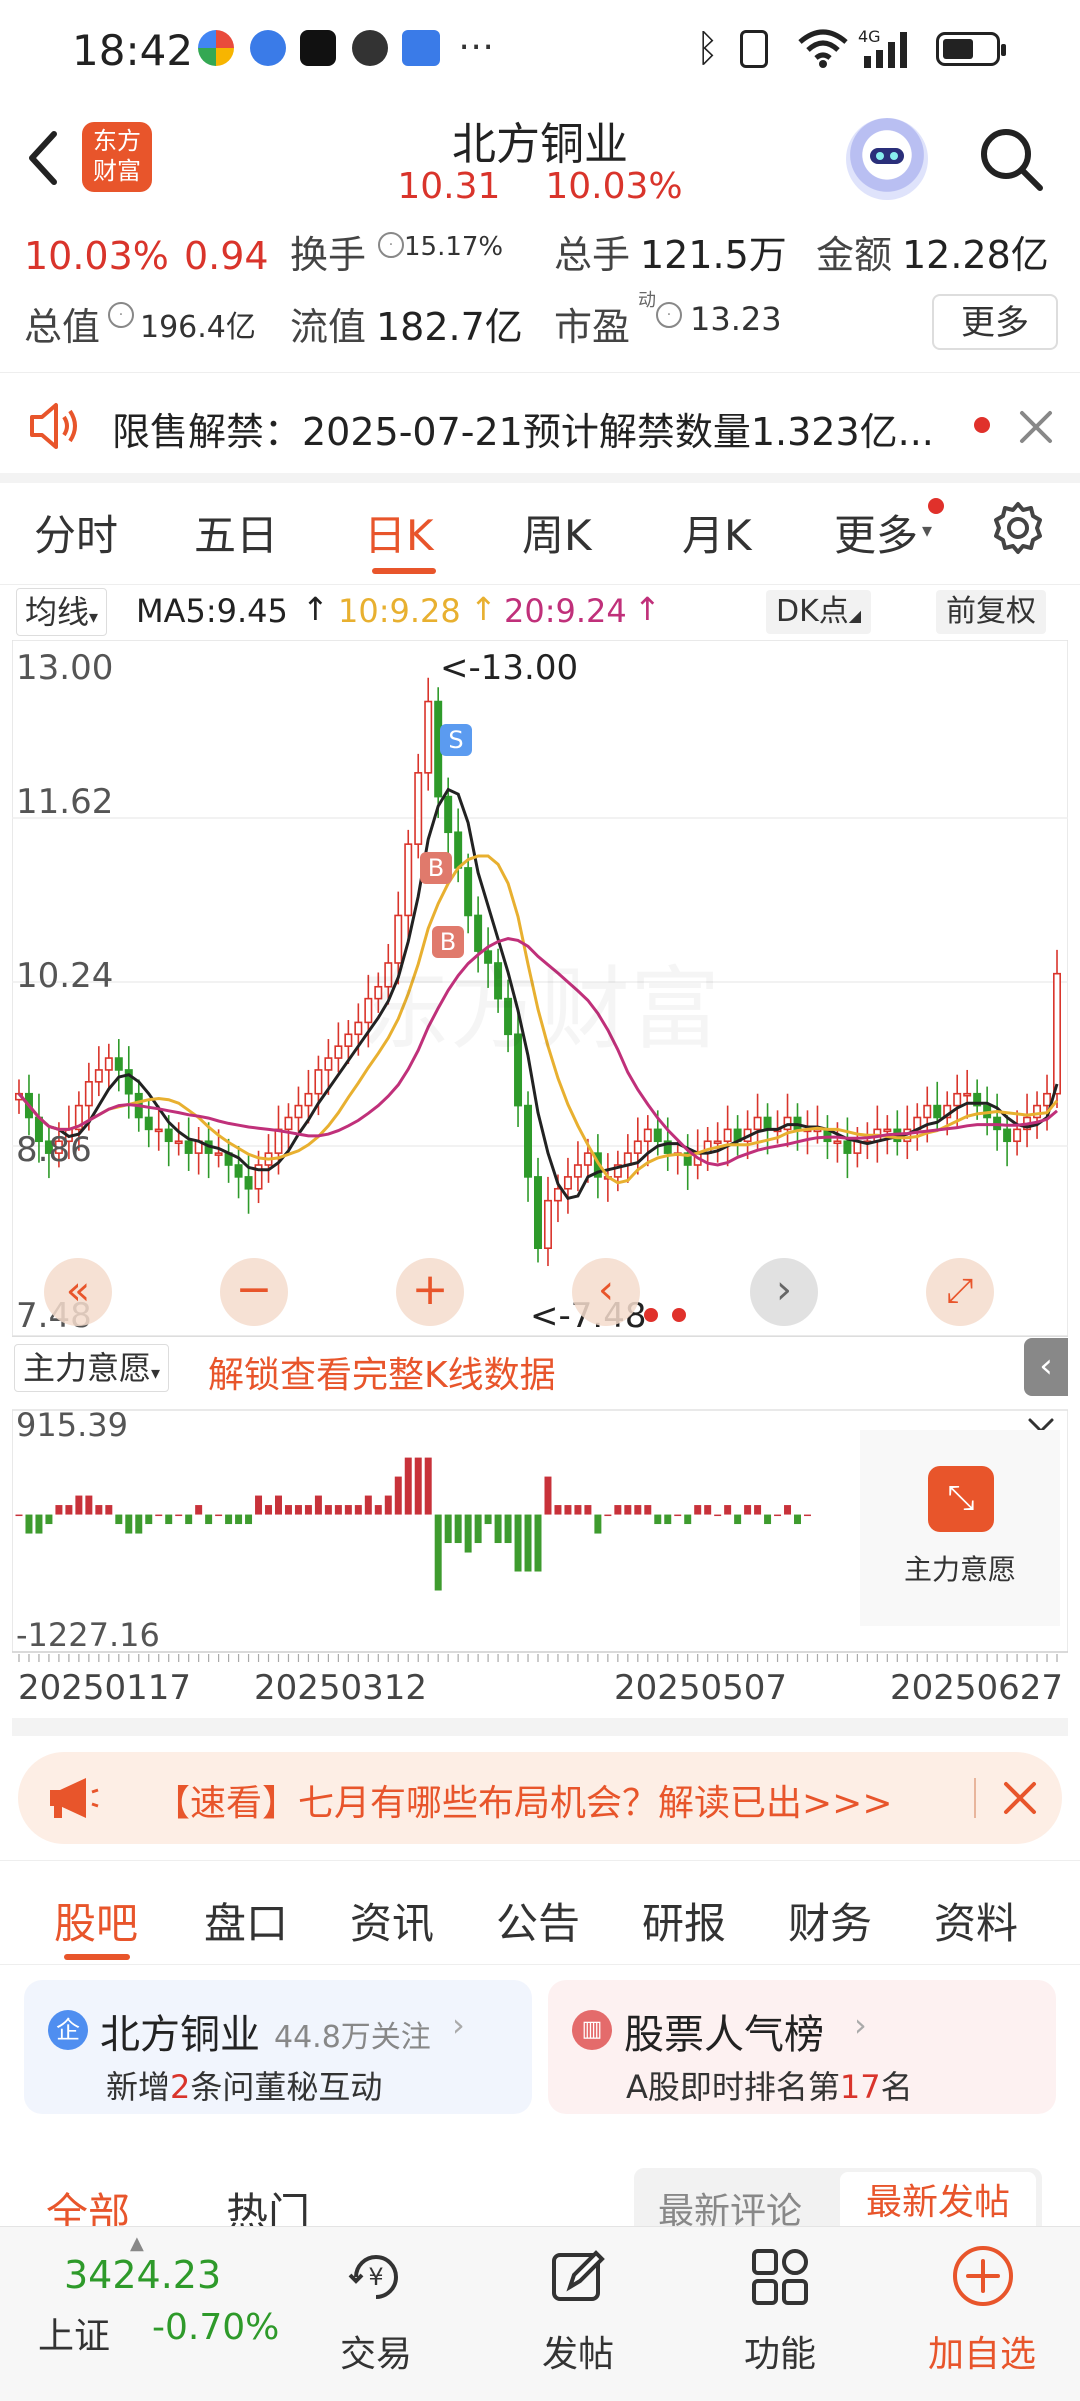 The image size is (1080, 2401). Describe the element at coordinates (927, 530) in the screenshot. I see `tab-more-dropdown-icon: ▾` at that location.